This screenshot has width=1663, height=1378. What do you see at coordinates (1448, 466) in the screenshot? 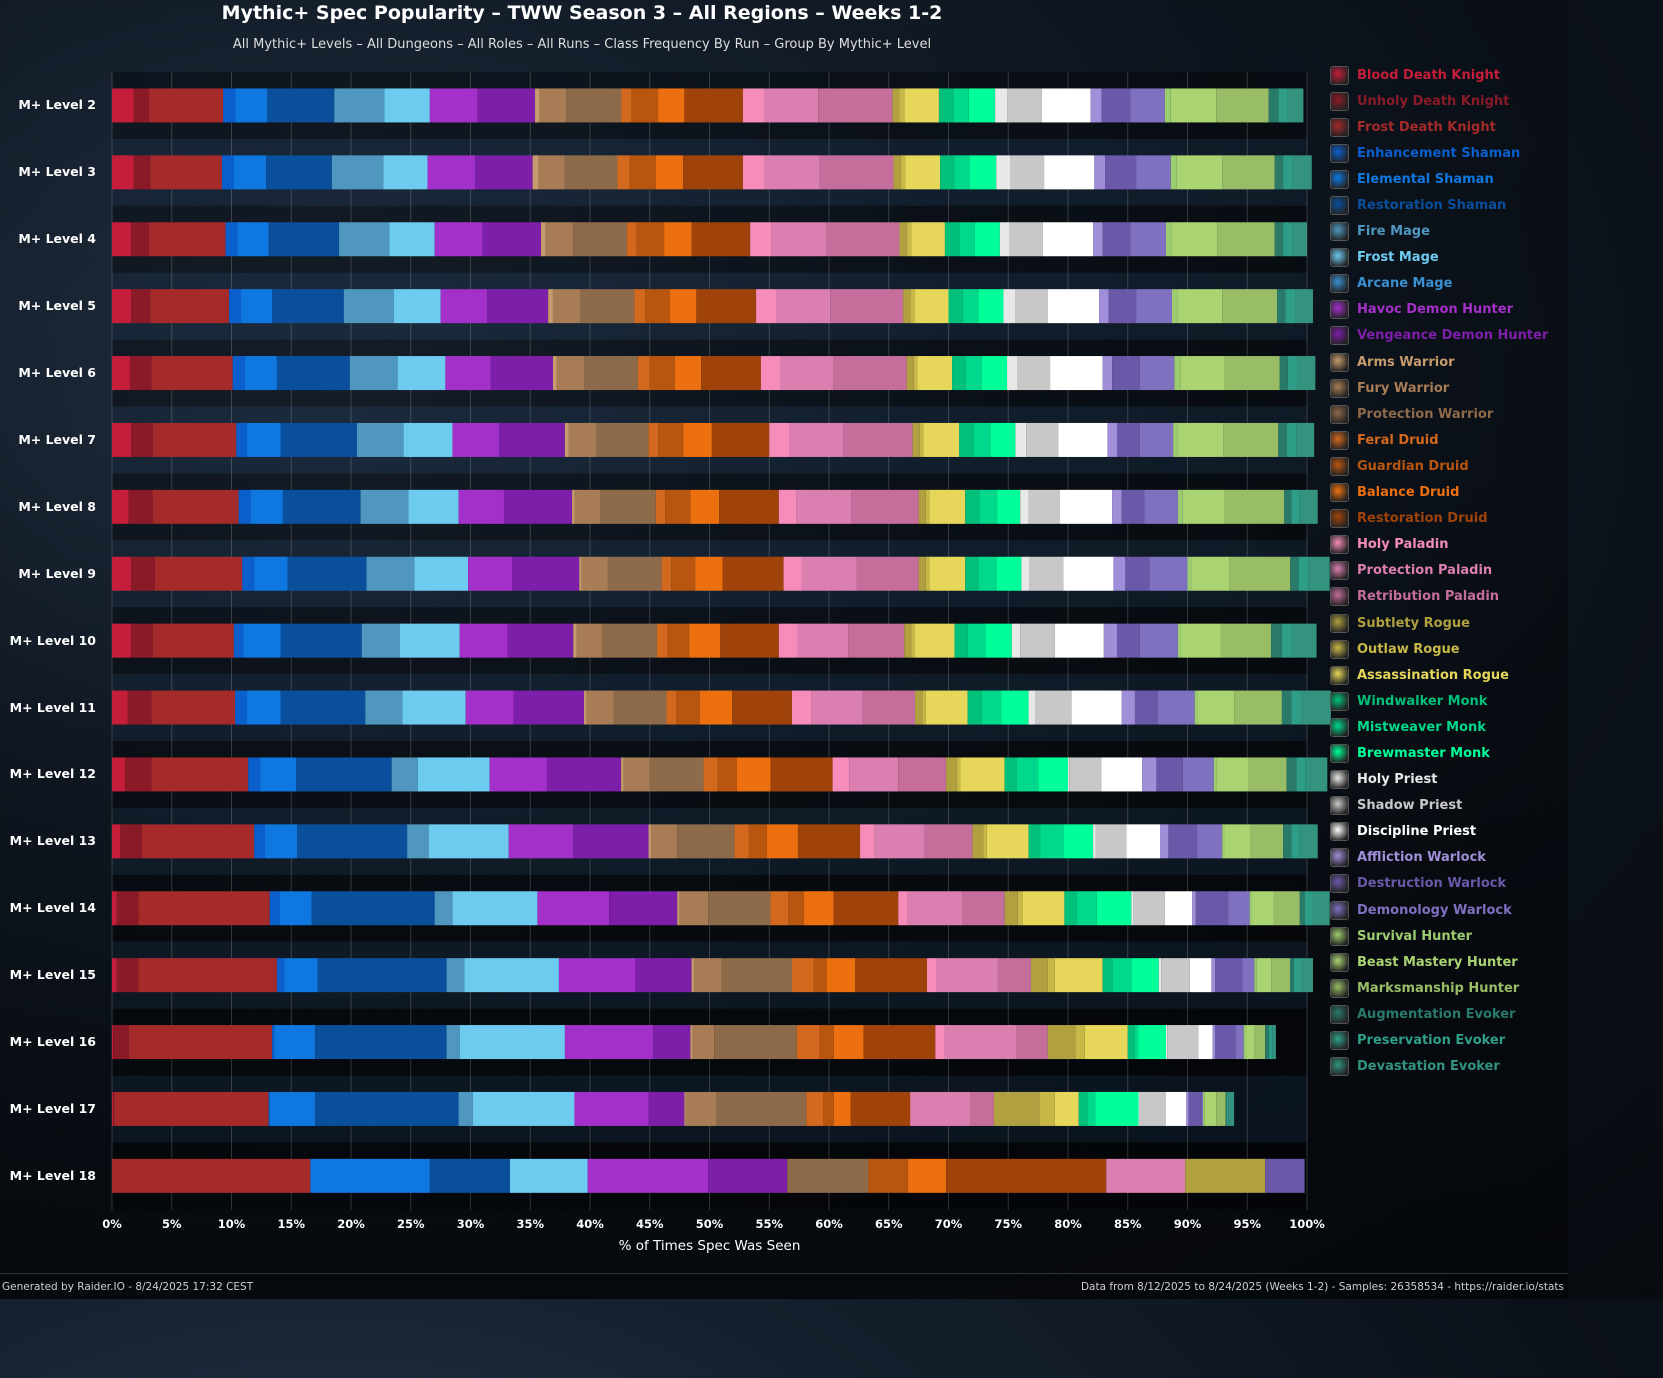
I see `legend-item: Guardian Druid` at bounding box center [1448, 466].